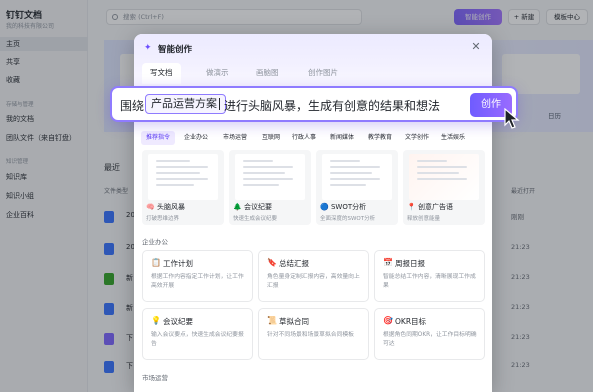 Image resolution: width=593 pixels, height=392 pixels. What do you see at coordinates (132, 106) in the screenshot?
I see `prompt-prefix: 围绕` at bounding box center [132, 106].